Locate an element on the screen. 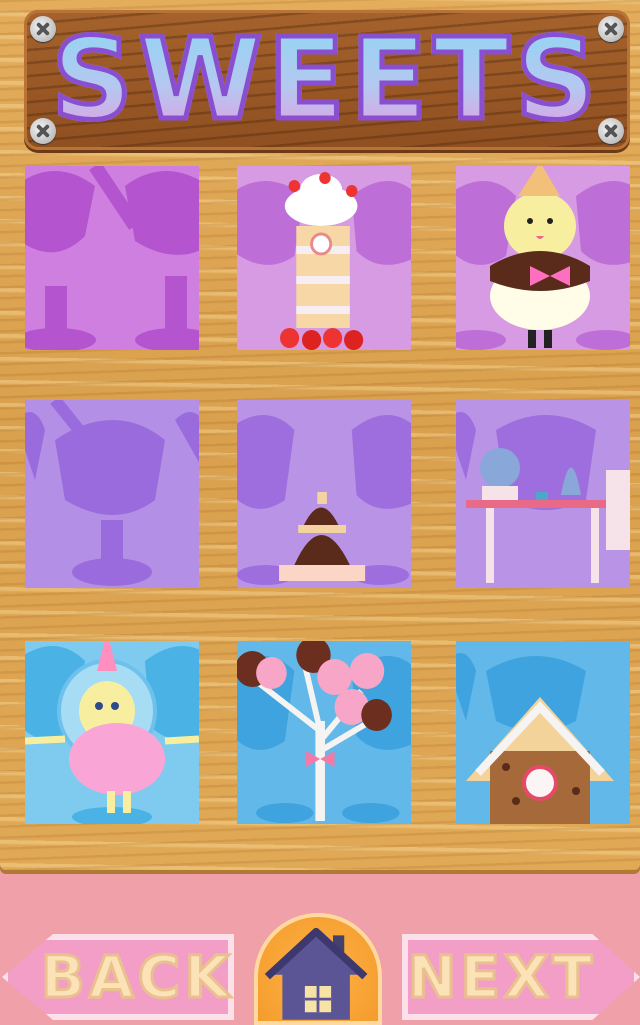 This screenshot has height=1025, width=640. chocolate-cake-icon is located at coordinates (324, 494).